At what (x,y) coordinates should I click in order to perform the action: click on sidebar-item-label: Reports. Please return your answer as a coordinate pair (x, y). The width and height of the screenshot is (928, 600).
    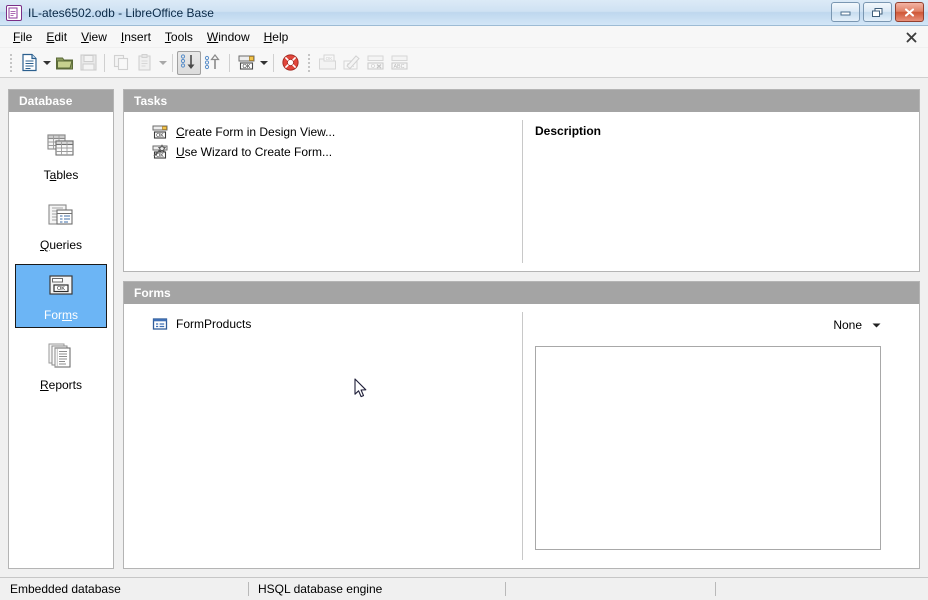
    Looking at the image, I should click on (61, 385).